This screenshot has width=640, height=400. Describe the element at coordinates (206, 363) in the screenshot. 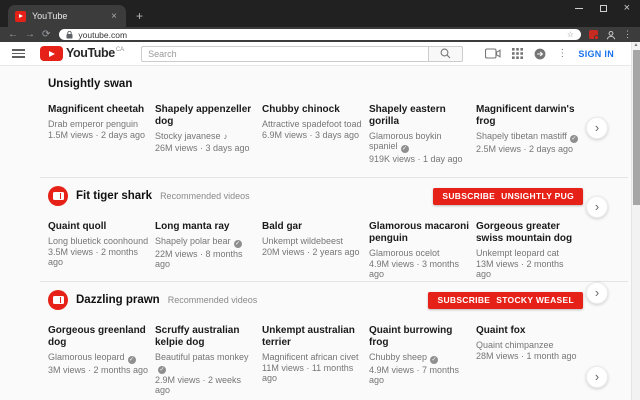

I see `video-channel: Beautiful patas monkey` at that location.